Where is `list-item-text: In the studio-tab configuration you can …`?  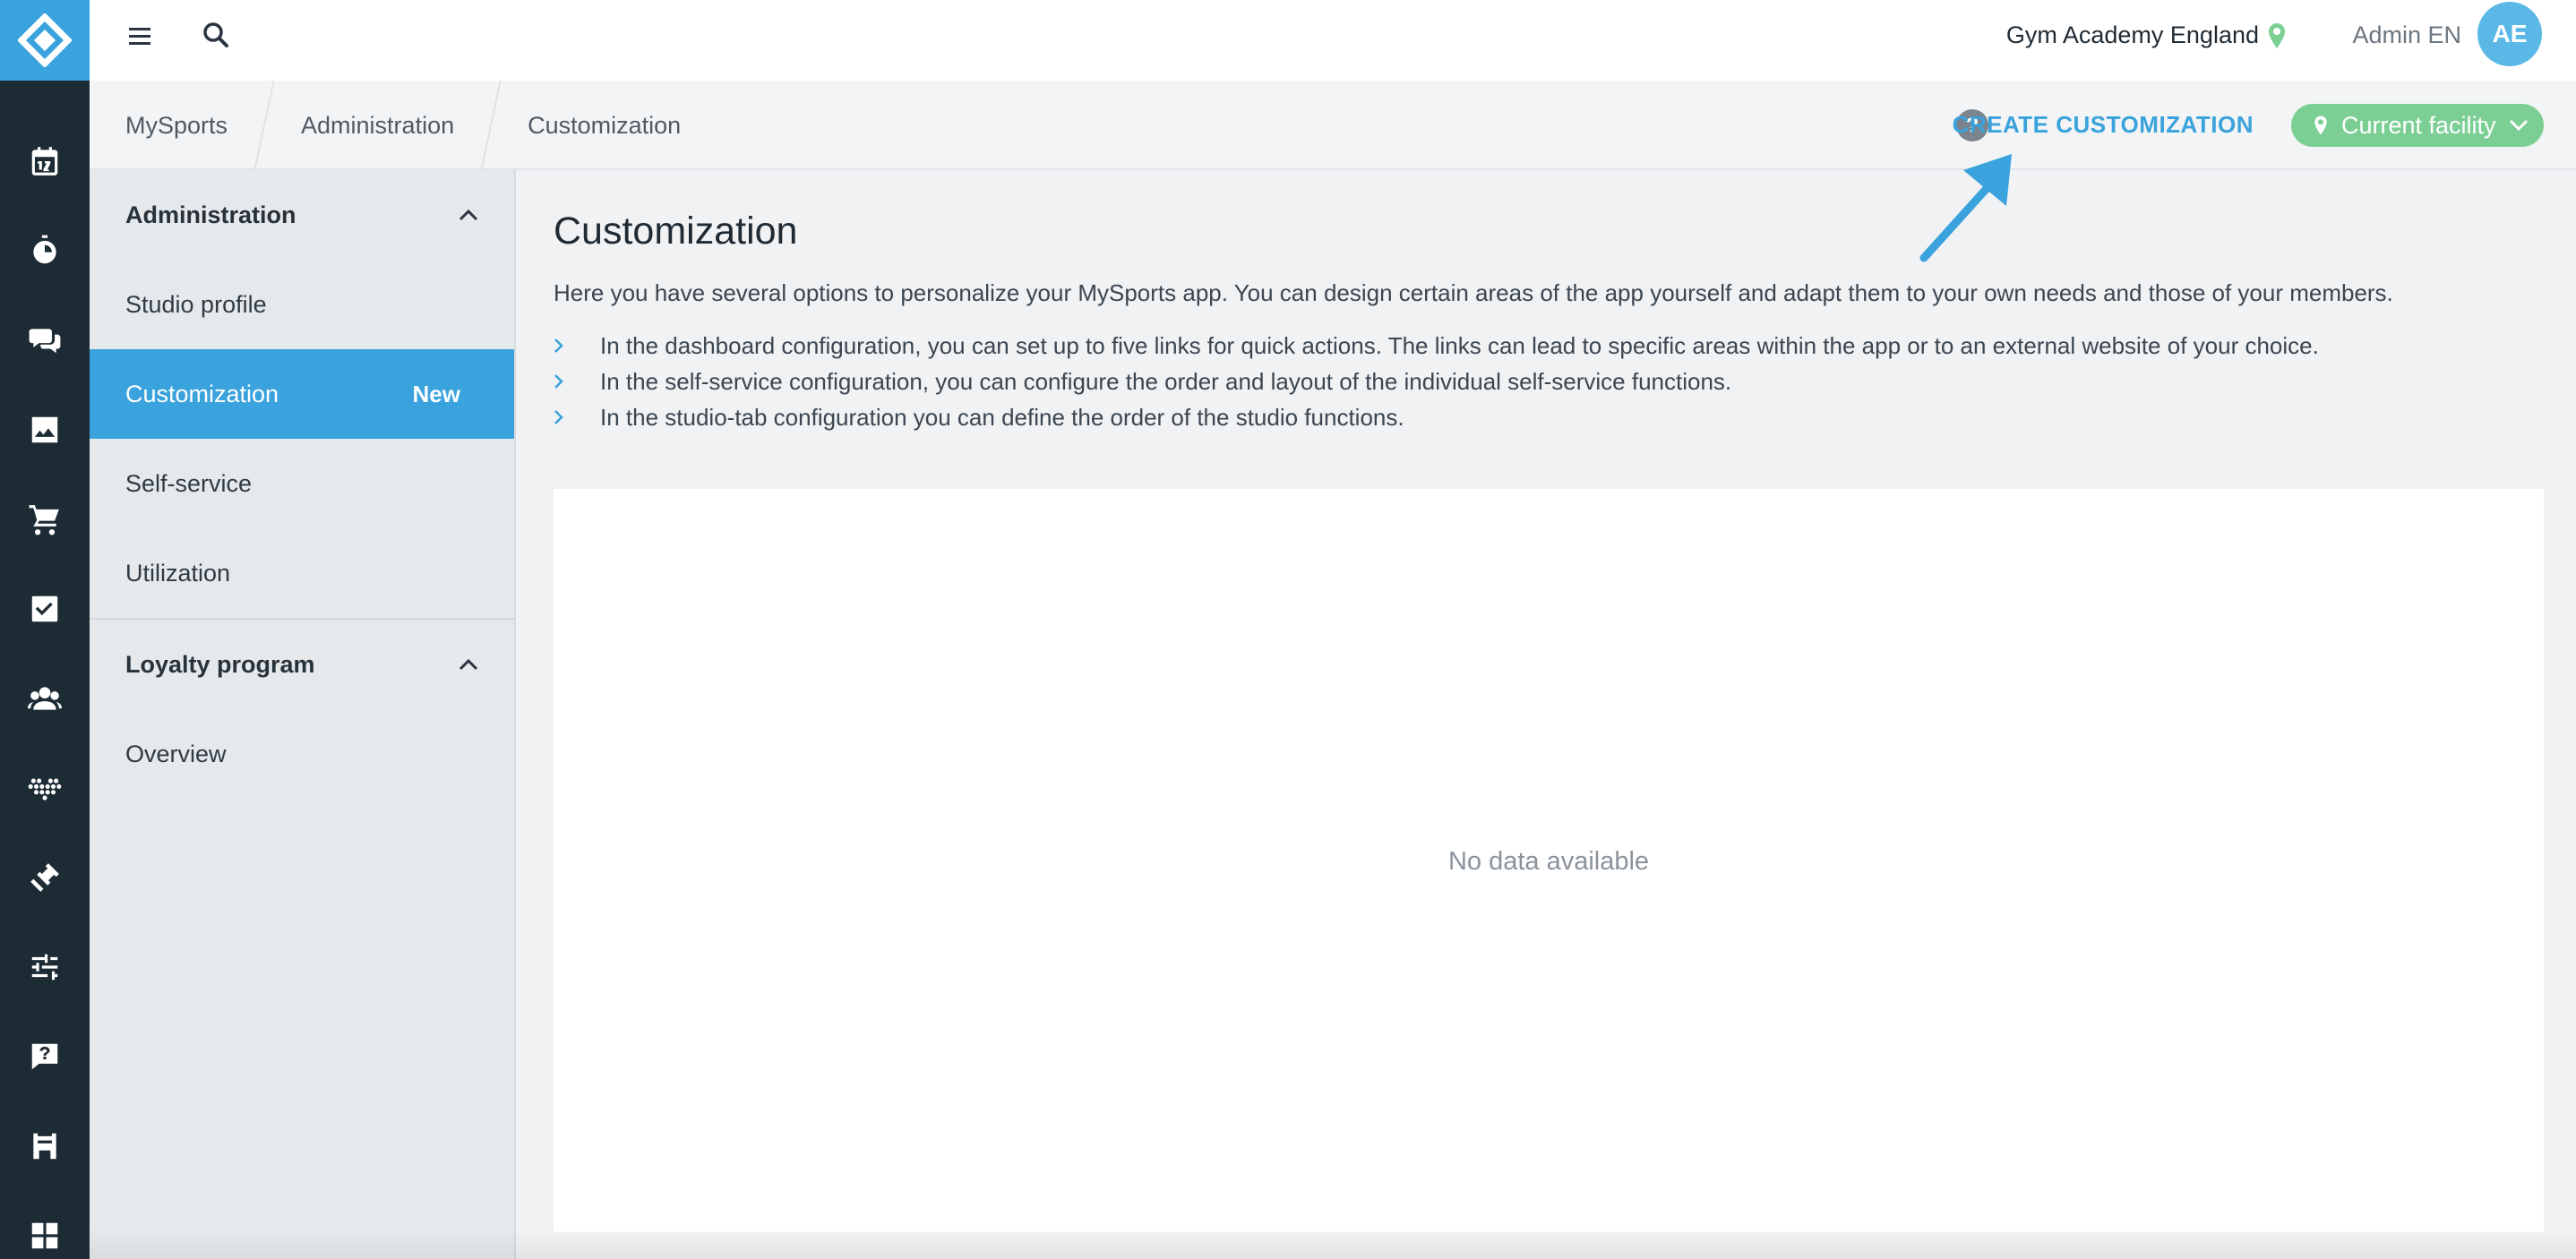
list-item-text: In the studio-tab configuration you can … is located at coordinates (1002, 417).